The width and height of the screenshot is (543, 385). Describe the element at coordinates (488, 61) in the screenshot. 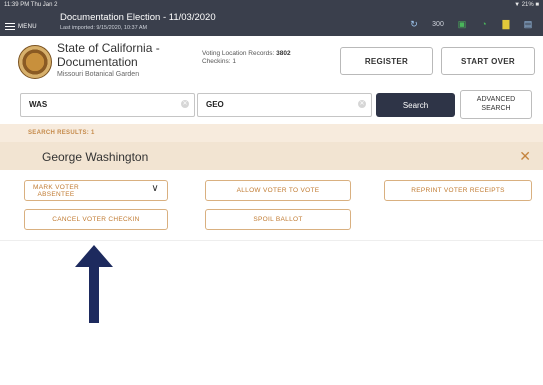

I see `start-over-button: START OVER` at that location.